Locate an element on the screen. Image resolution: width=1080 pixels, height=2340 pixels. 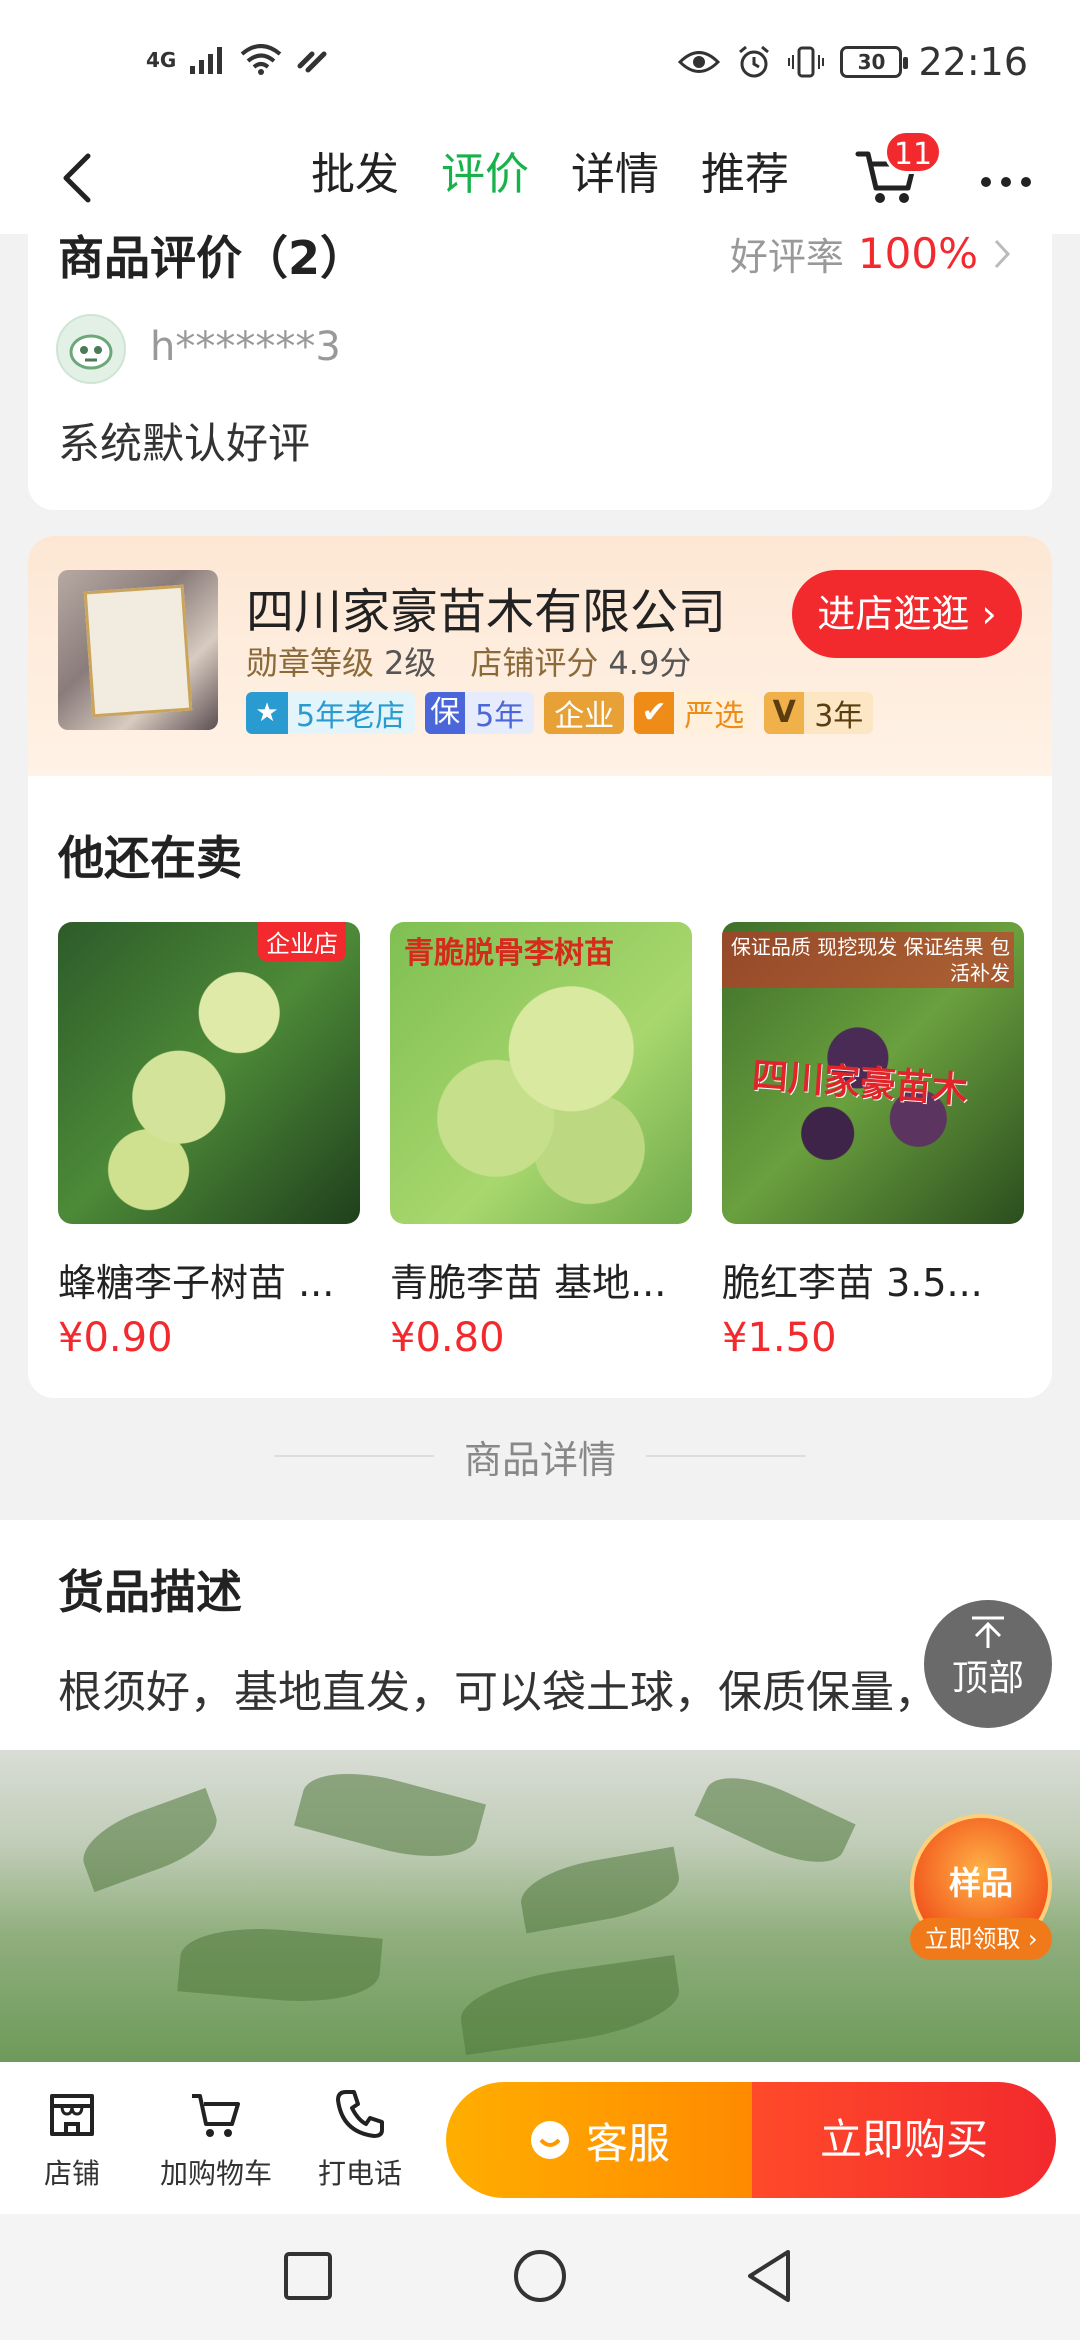
claim-now-button: 立即领取 › is located at coordinates (981, 1939).